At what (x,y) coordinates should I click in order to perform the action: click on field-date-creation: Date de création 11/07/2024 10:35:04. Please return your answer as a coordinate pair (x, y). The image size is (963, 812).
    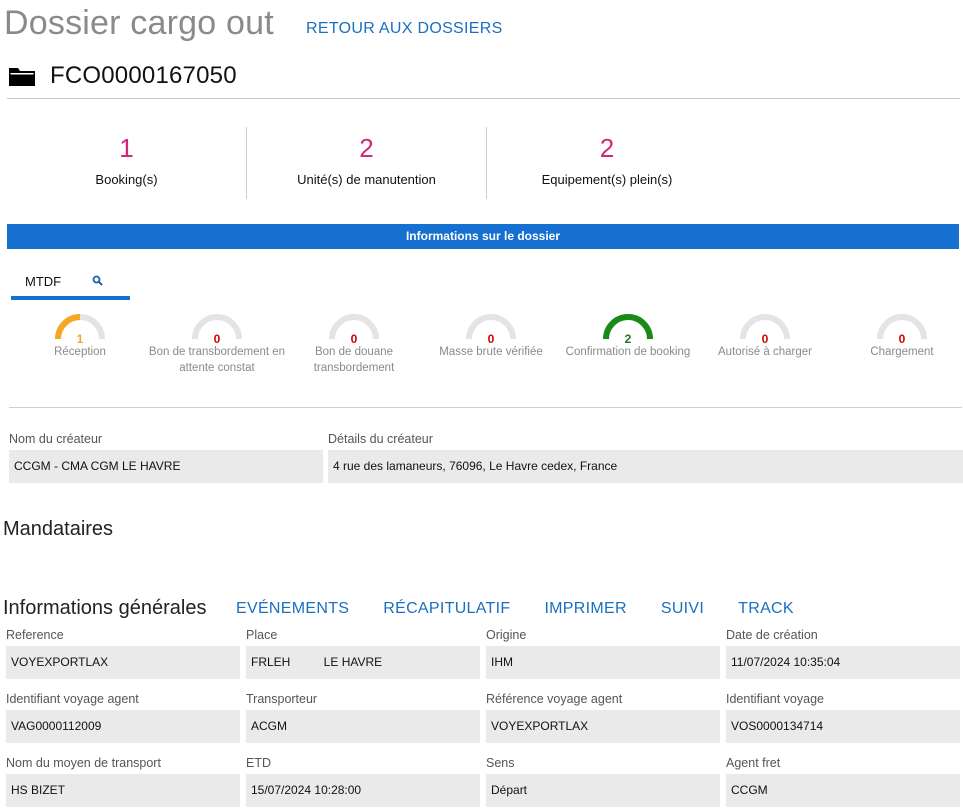
    Looking at the image, I should click on (843, 653).